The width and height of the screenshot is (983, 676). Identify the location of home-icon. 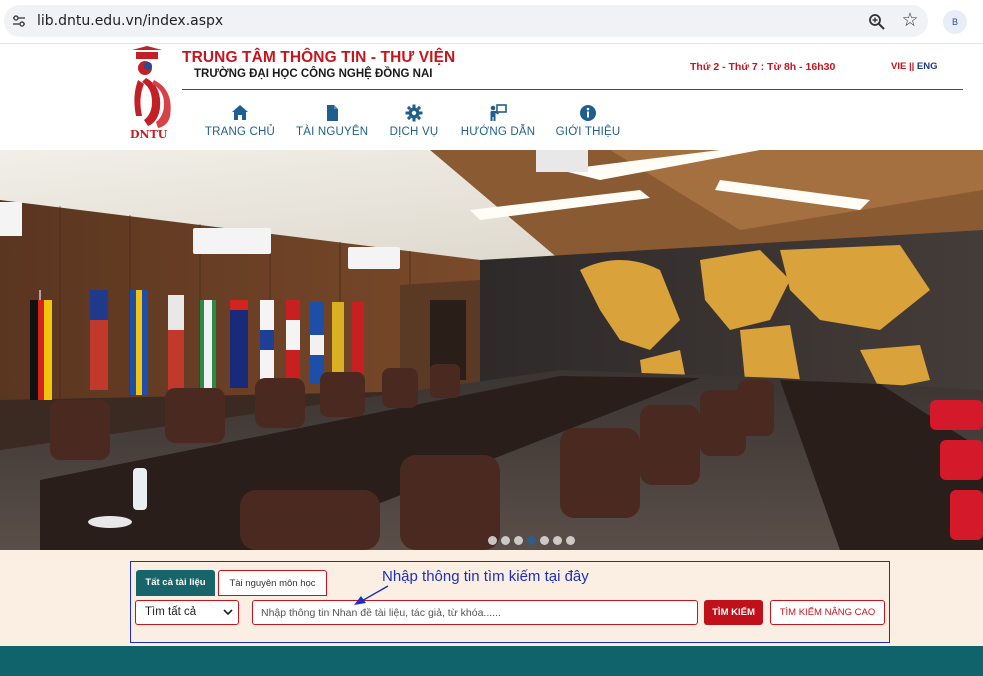
(240, 112).